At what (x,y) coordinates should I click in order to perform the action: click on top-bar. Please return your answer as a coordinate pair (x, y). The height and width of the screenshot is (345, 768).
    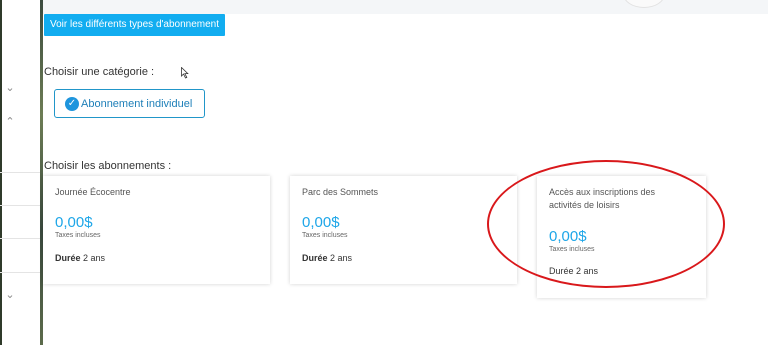
    Looking at the image, I should click on (405, 7).